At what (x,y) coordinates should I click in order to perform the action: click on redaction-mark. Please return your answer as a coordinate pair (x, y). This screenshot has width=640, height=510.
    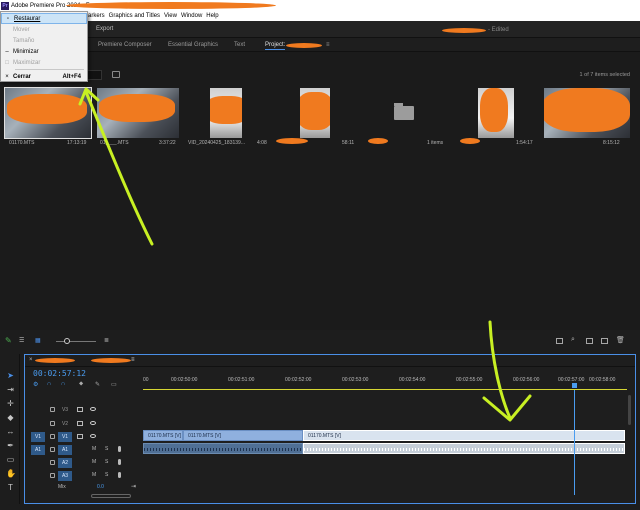
    Looking at the image, I should click on (137, 108).